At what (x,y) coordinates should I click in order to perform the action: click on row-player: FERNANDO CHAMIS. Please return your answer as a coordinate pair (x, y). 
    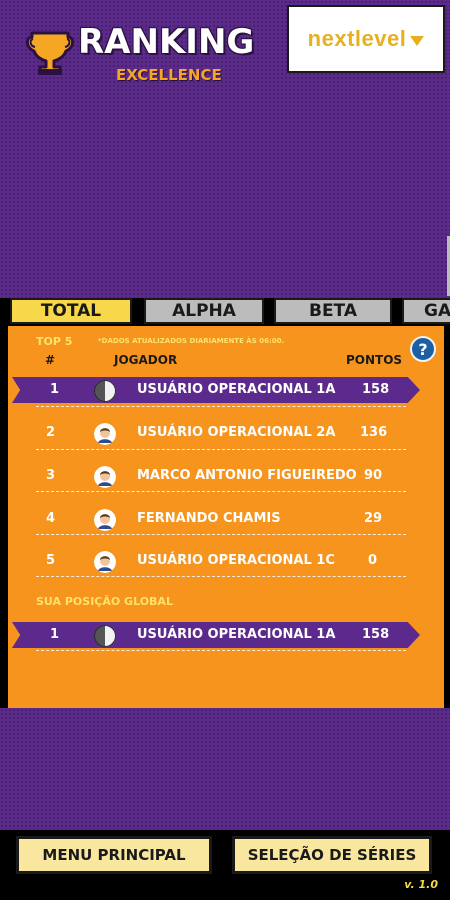
    Looking at the image, I should click on (209, 518).